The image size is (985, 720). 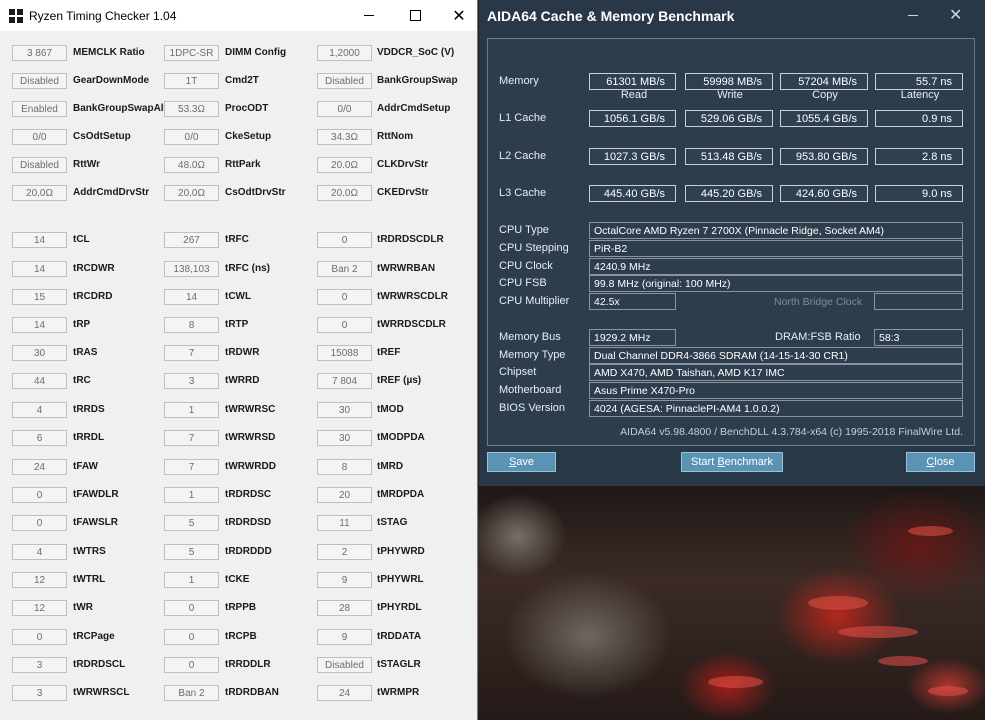 I want to click on bench-value-write: 59998 MB/s, so click(x=729, y=81).